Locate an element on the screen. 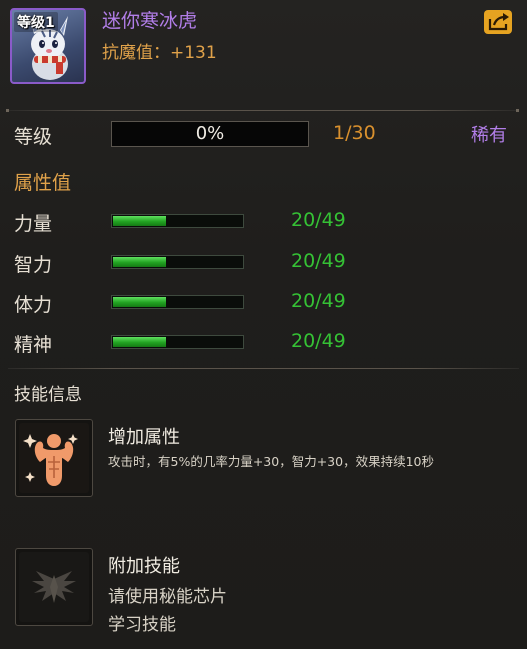 Image resolution: width=527 pixels, height=649 pixels. skill-name: 增加属性 is located at coordinates (144, 437).